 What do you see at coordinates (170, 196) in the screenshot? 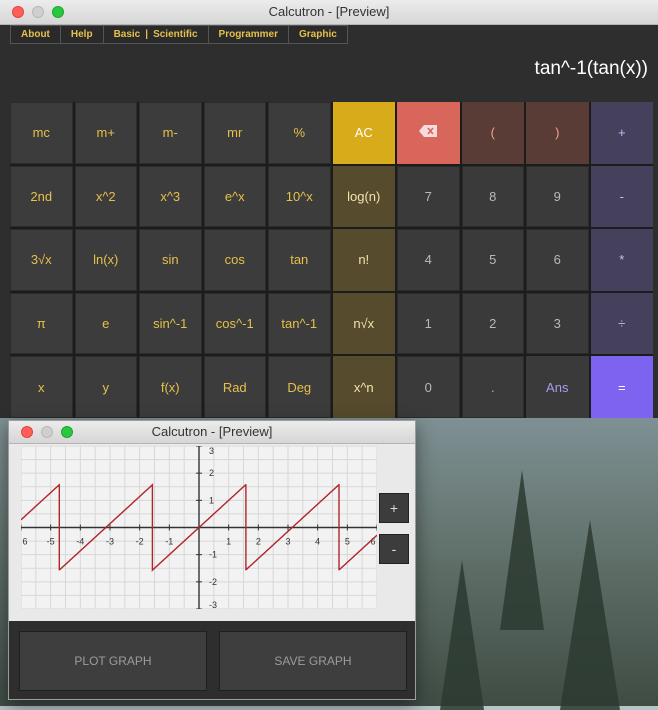
I see `key-fn-12: x^3` at bounding box center [170, 196].